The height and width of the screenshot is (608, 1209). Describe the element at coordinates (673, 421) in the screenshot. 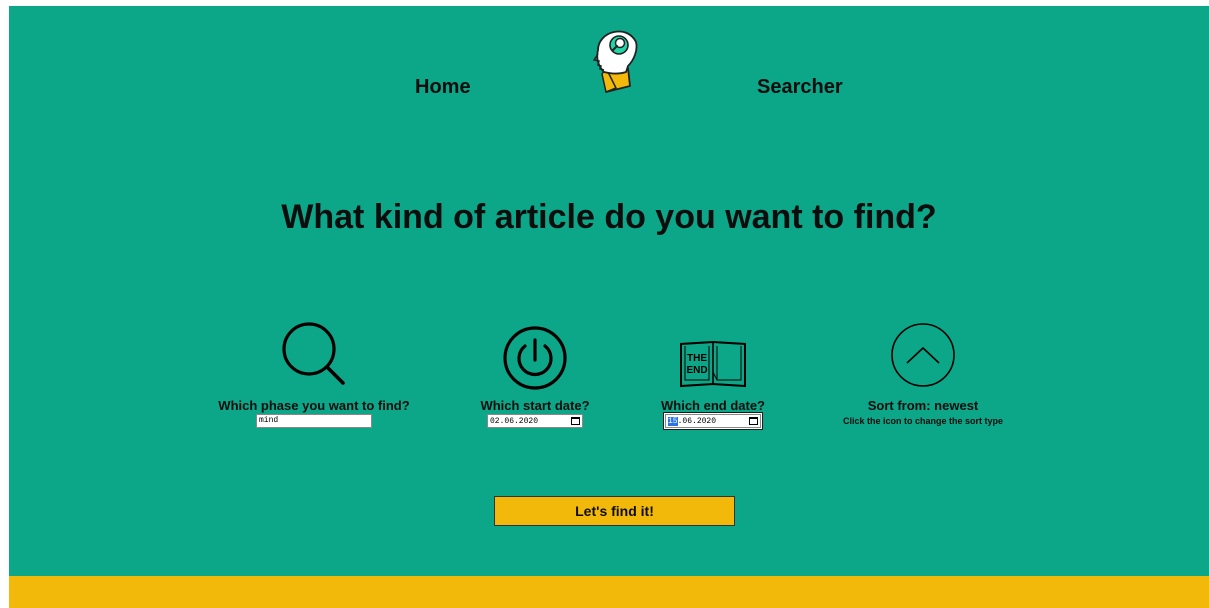

I see `end-date-day-segment: 15` at that location.